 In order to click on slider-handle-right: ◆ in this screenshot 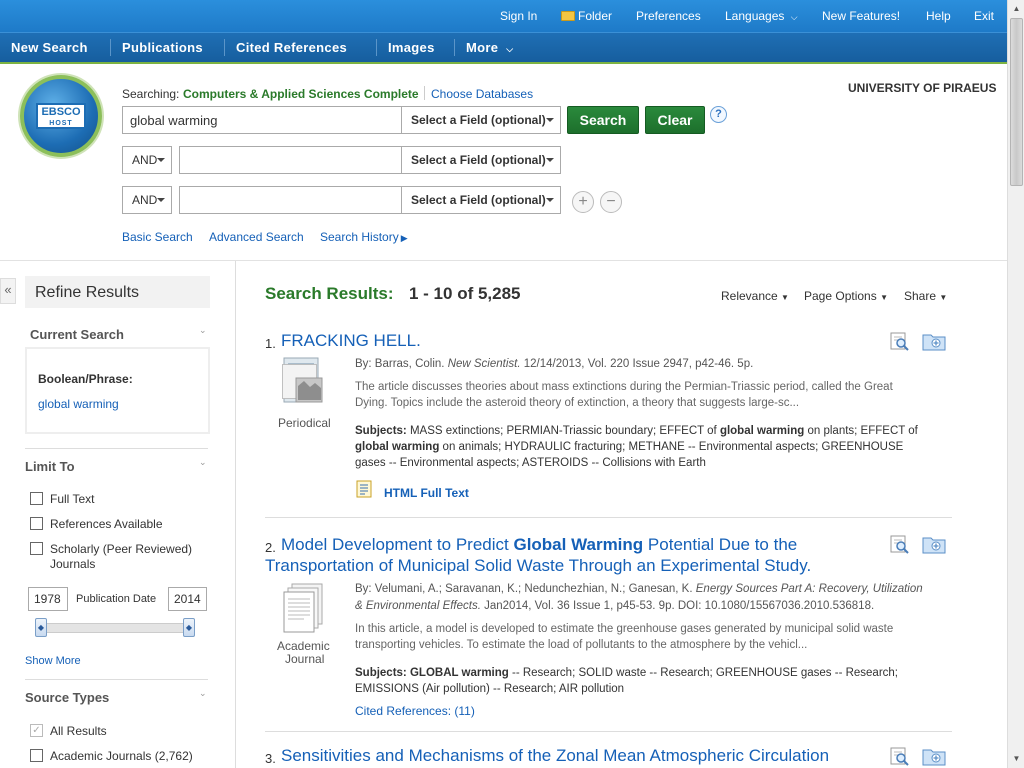, I will do `click(189, 627)`.